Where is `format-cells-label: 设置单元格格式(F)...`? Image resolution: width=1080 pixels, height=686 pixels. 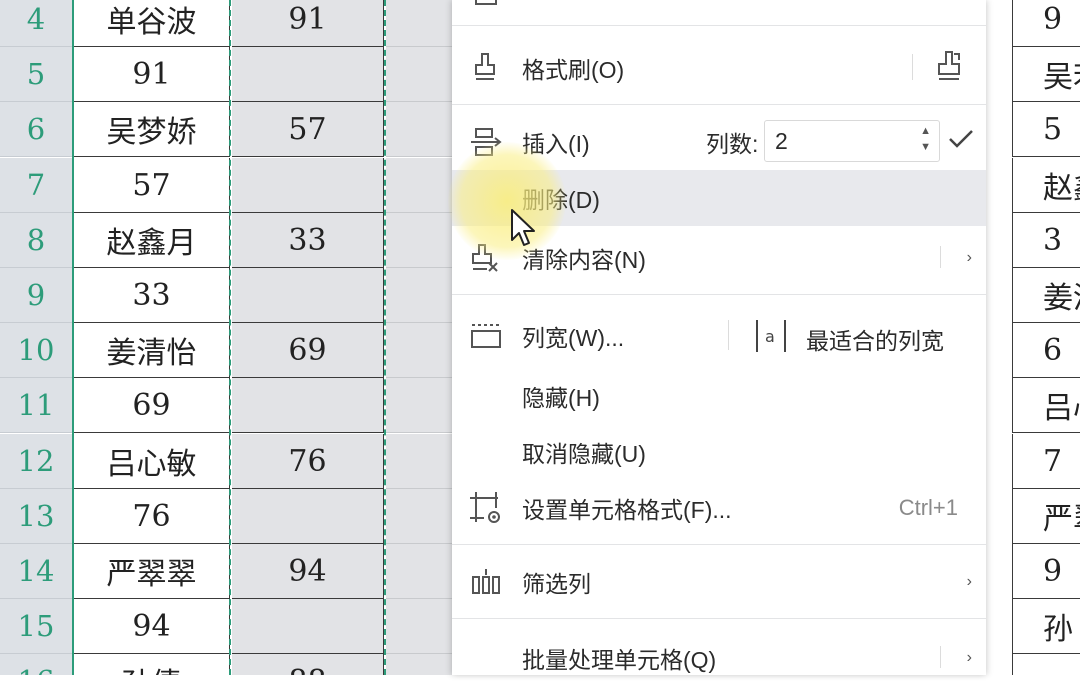
format-cells-label: 设置单元格格式(F)... is located at coordinates (627, 510).